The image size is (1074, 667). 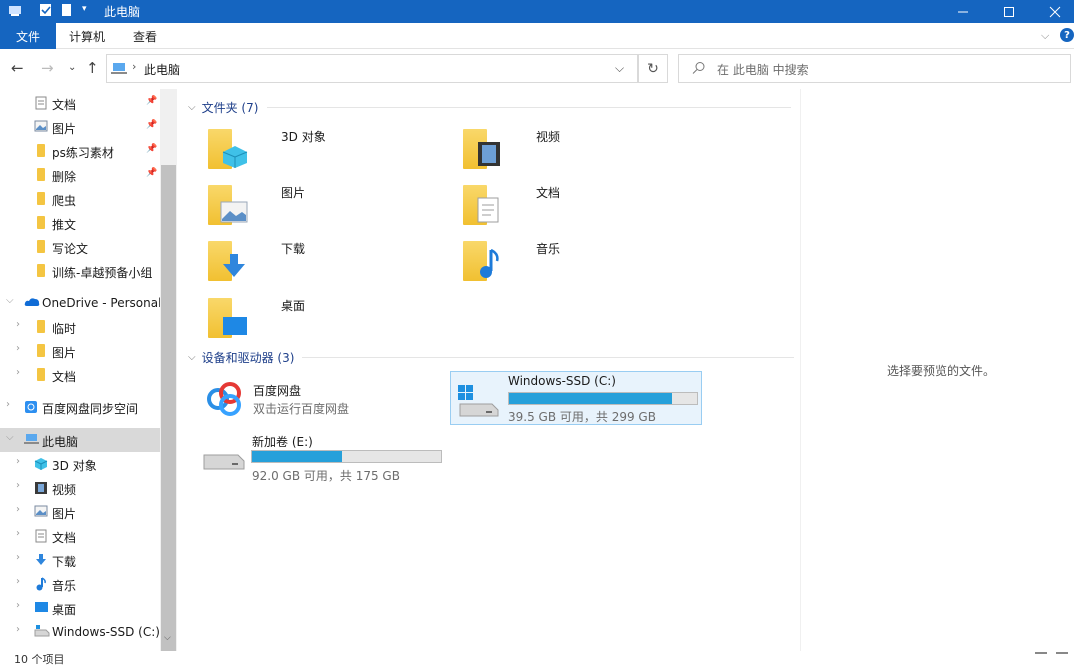 What do you see at coordinates (328, 263) in the screenshot?
I see `folder-item-download: 下载` at bounding box center [328, 263].